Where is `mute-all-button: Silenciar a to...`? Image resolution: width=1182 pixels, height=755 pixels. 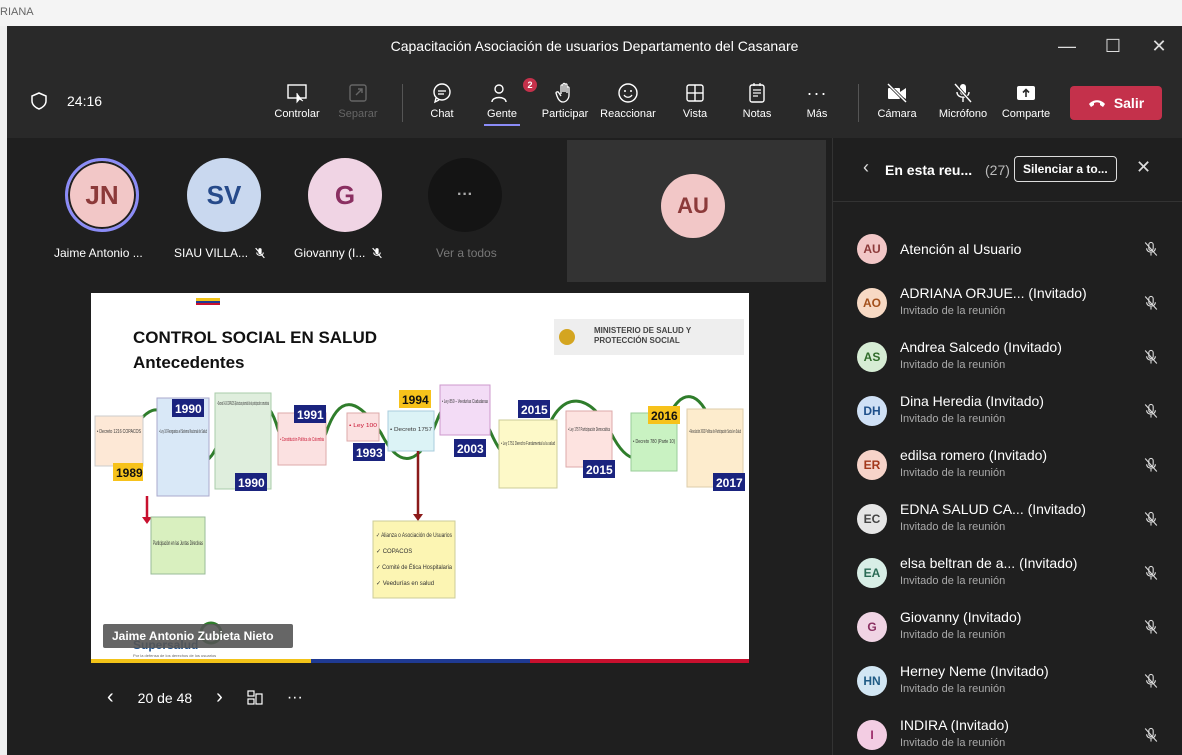 mute-all-button: Silenciar a to... is located at coordinates (1065, 169).